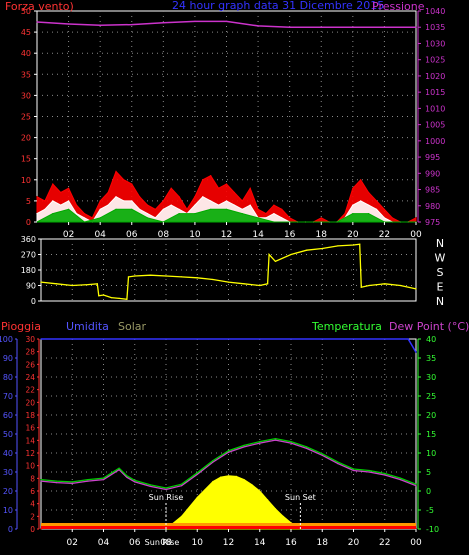 Image resolution: width=469 pixels, height=555 pixels. What do you see at coordinates (228, 527) in the screenshot?
I see `series-bar-pioggia` at bounding box center [228, 527].